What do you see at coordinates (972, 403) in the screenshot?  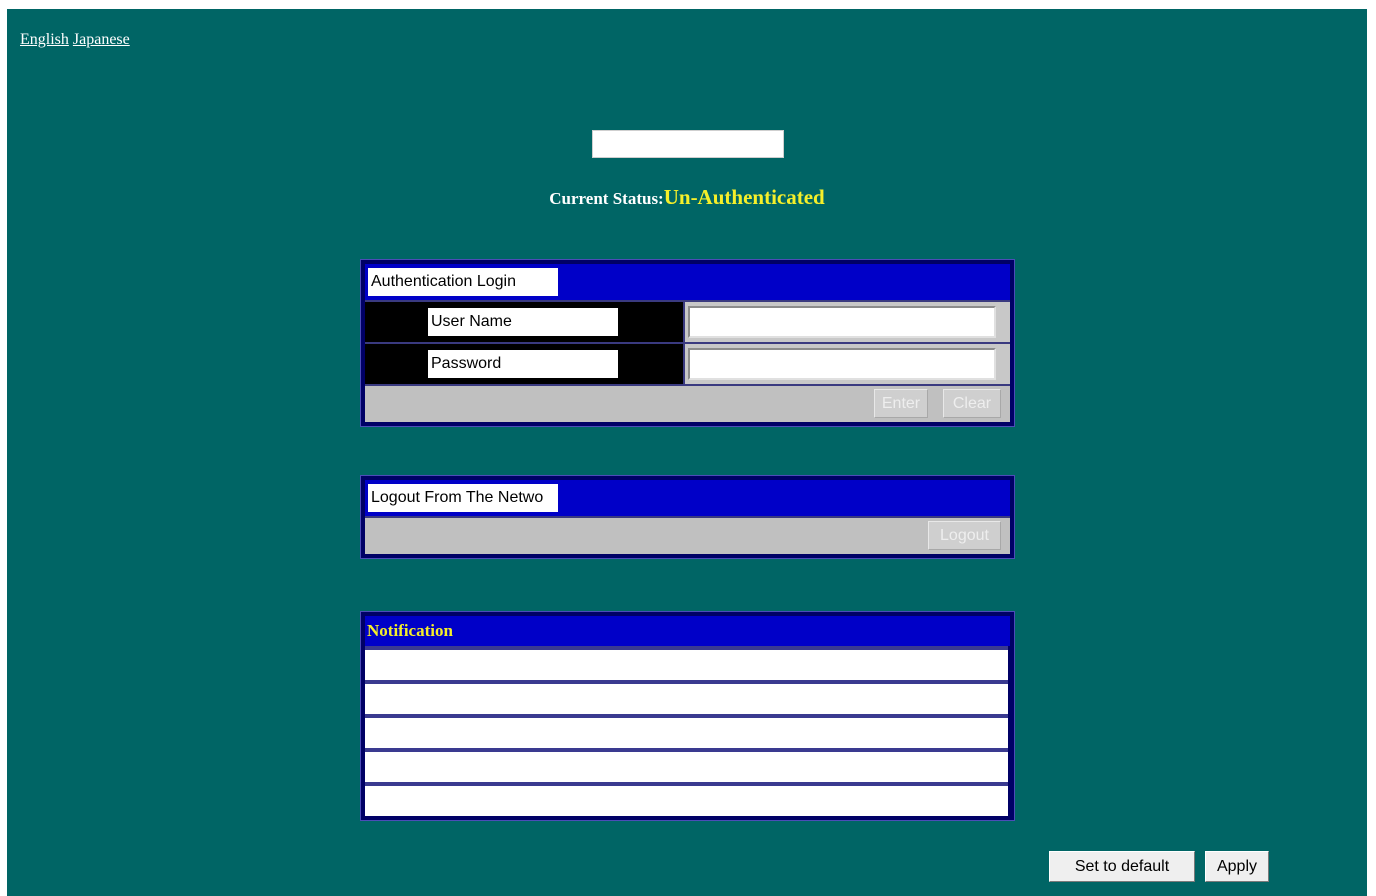 I see `clear-button: Clear` at bounding box center [972, 403].